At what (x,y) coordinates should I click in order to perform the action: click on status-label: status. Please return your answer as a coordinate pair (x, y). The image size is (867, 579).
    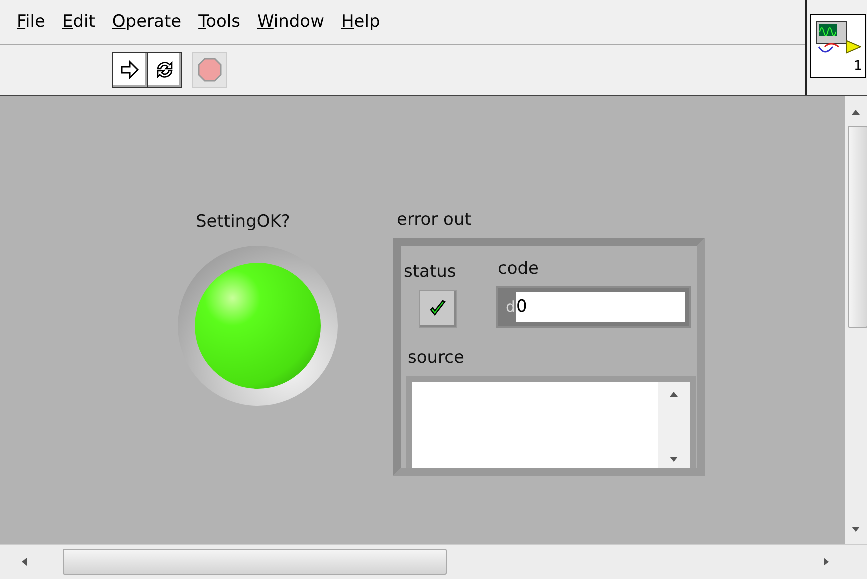
    Looking at the image, I should click on (430, 272).